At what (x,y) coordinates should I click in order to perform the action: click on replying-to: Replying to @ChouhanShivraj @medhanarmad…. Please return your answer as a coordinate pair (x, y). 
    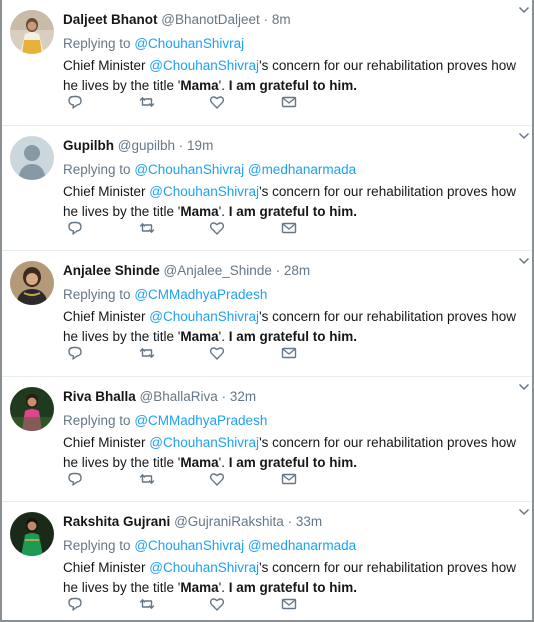
    Looking at the image, I should click on (290, 170).